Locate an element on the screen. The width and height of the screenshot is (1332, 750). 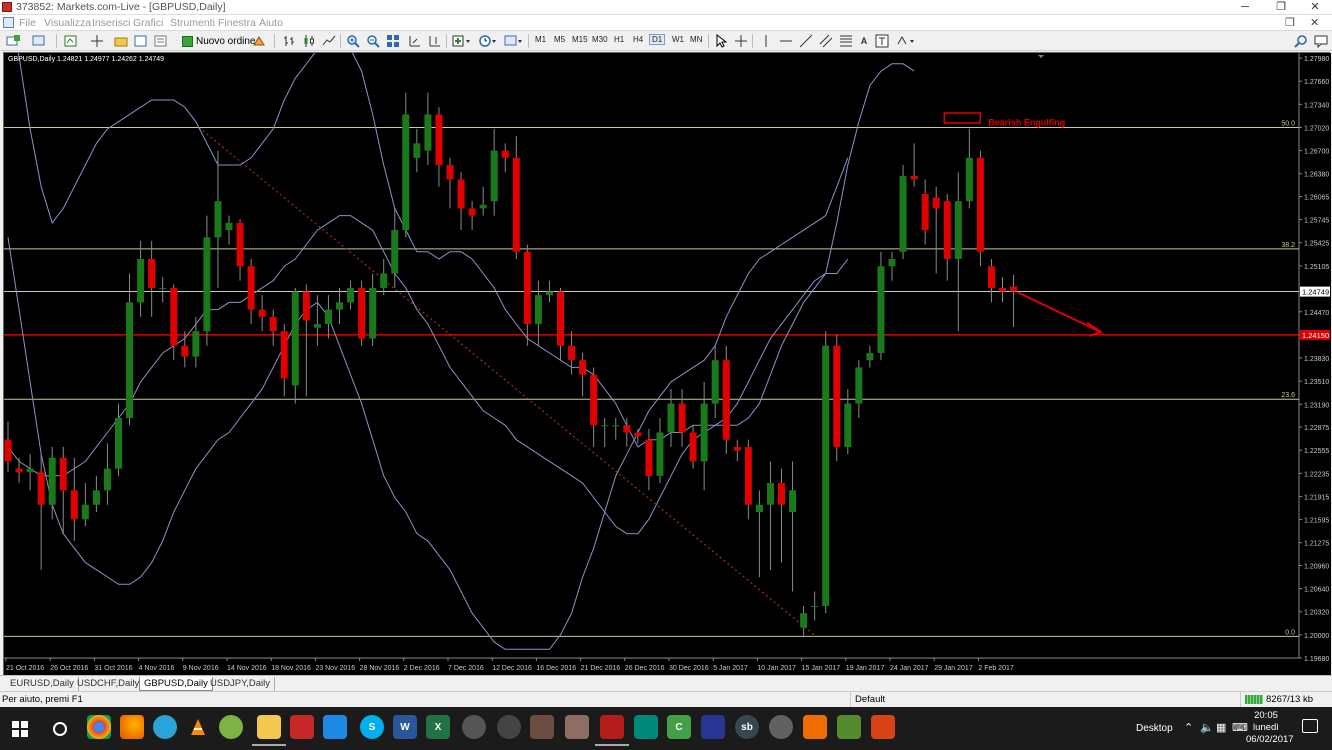
close-button: ✕ is located at coordinates (1315, 7).